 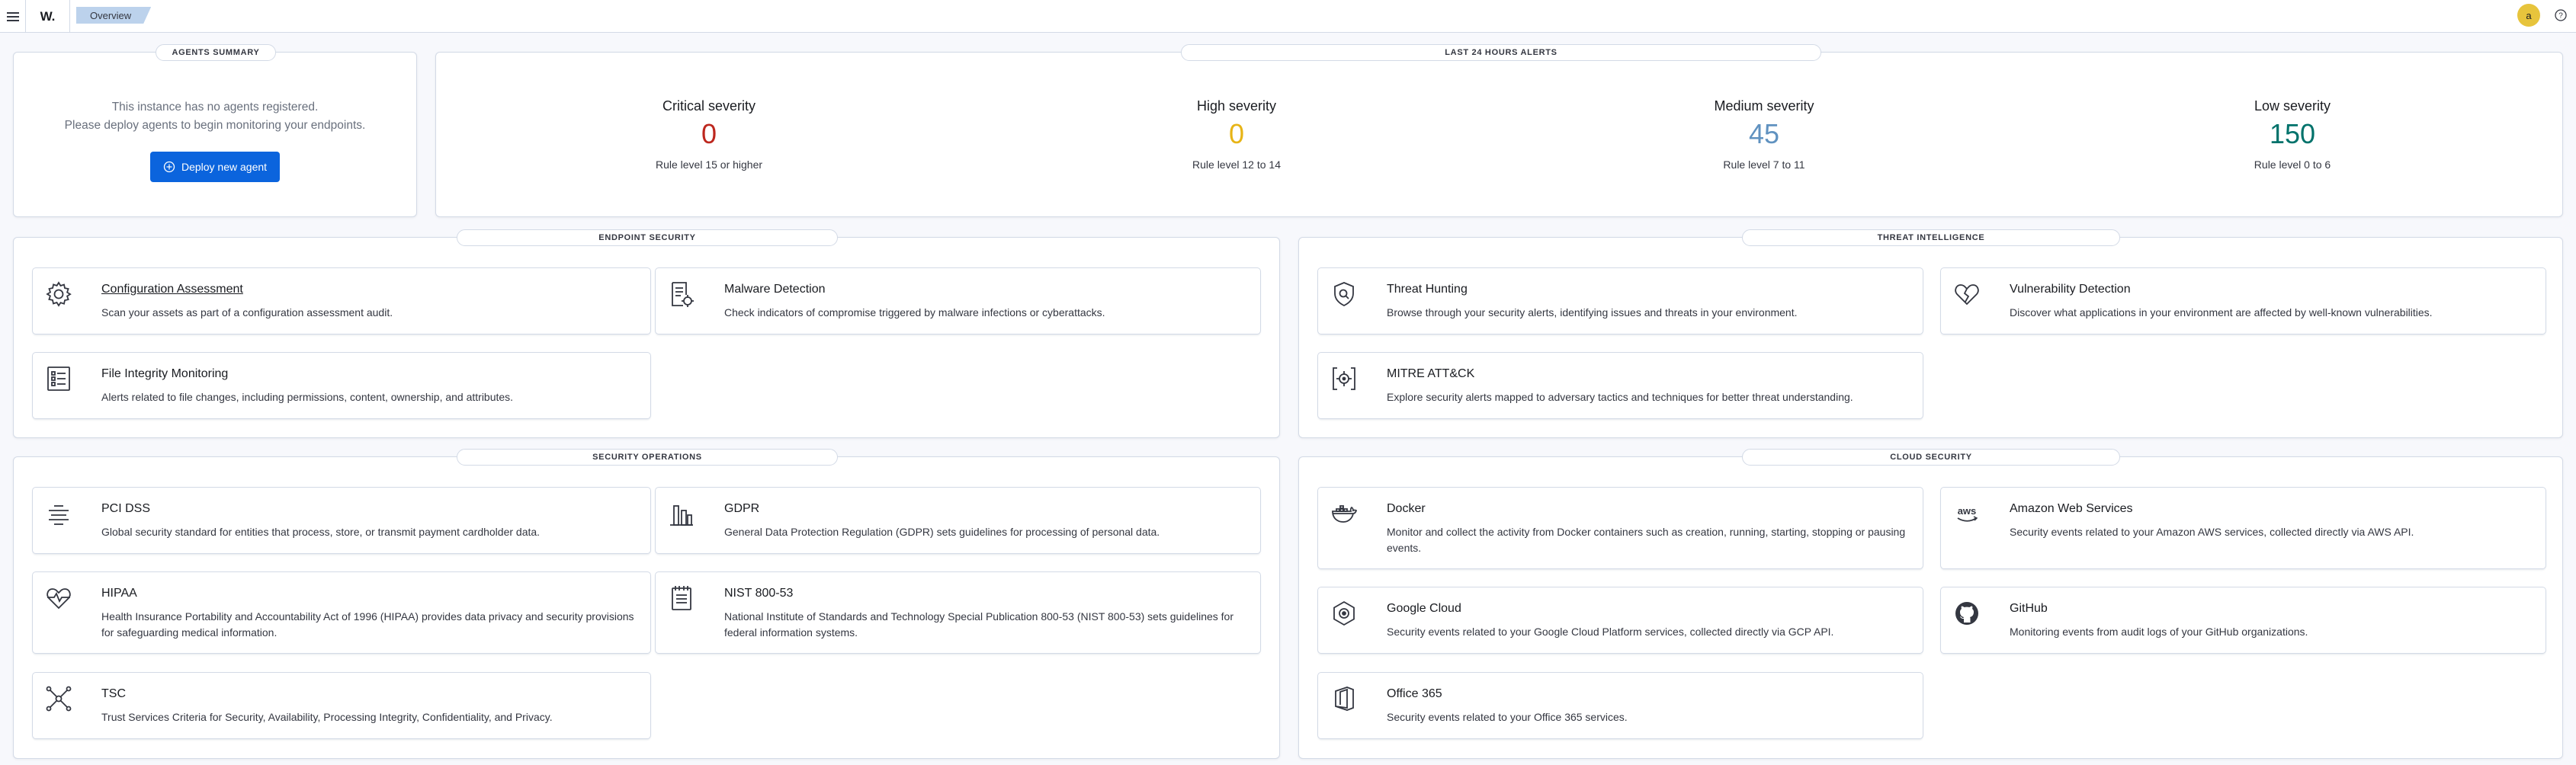 I want to click on threat-hunting-title: Threat Hunting, so click(x=1427, y=289).